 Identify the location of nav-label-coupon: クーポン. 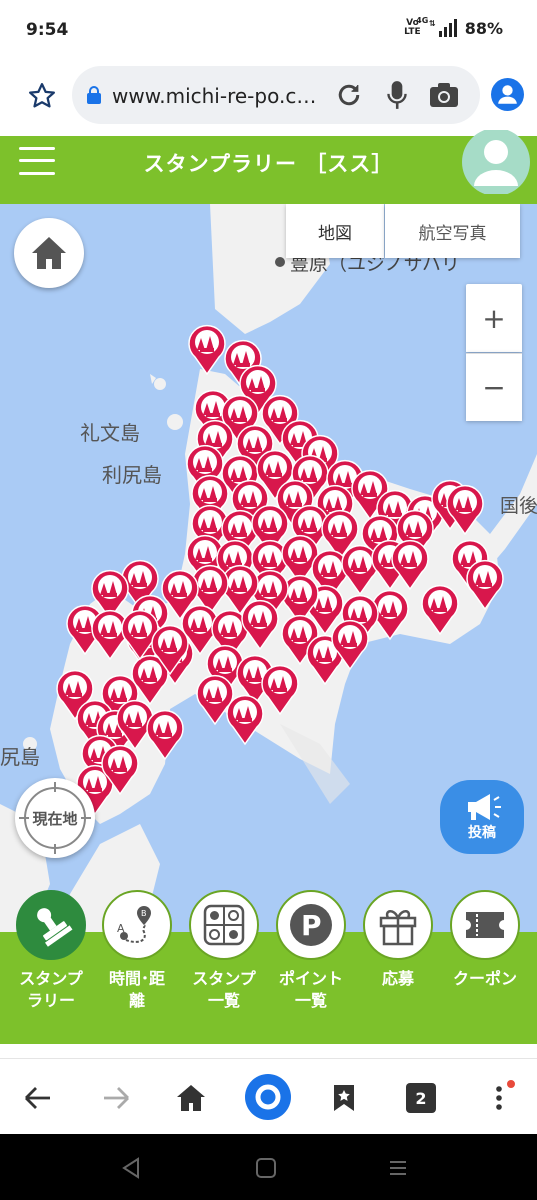
(484, 978).